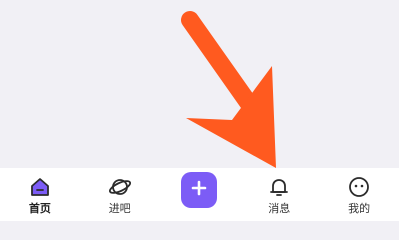 The image size is (399, 240). What do you see at coordinates (120, 187) in the screenshot?
I see `planet-icon` at bounding box center [120, 187].